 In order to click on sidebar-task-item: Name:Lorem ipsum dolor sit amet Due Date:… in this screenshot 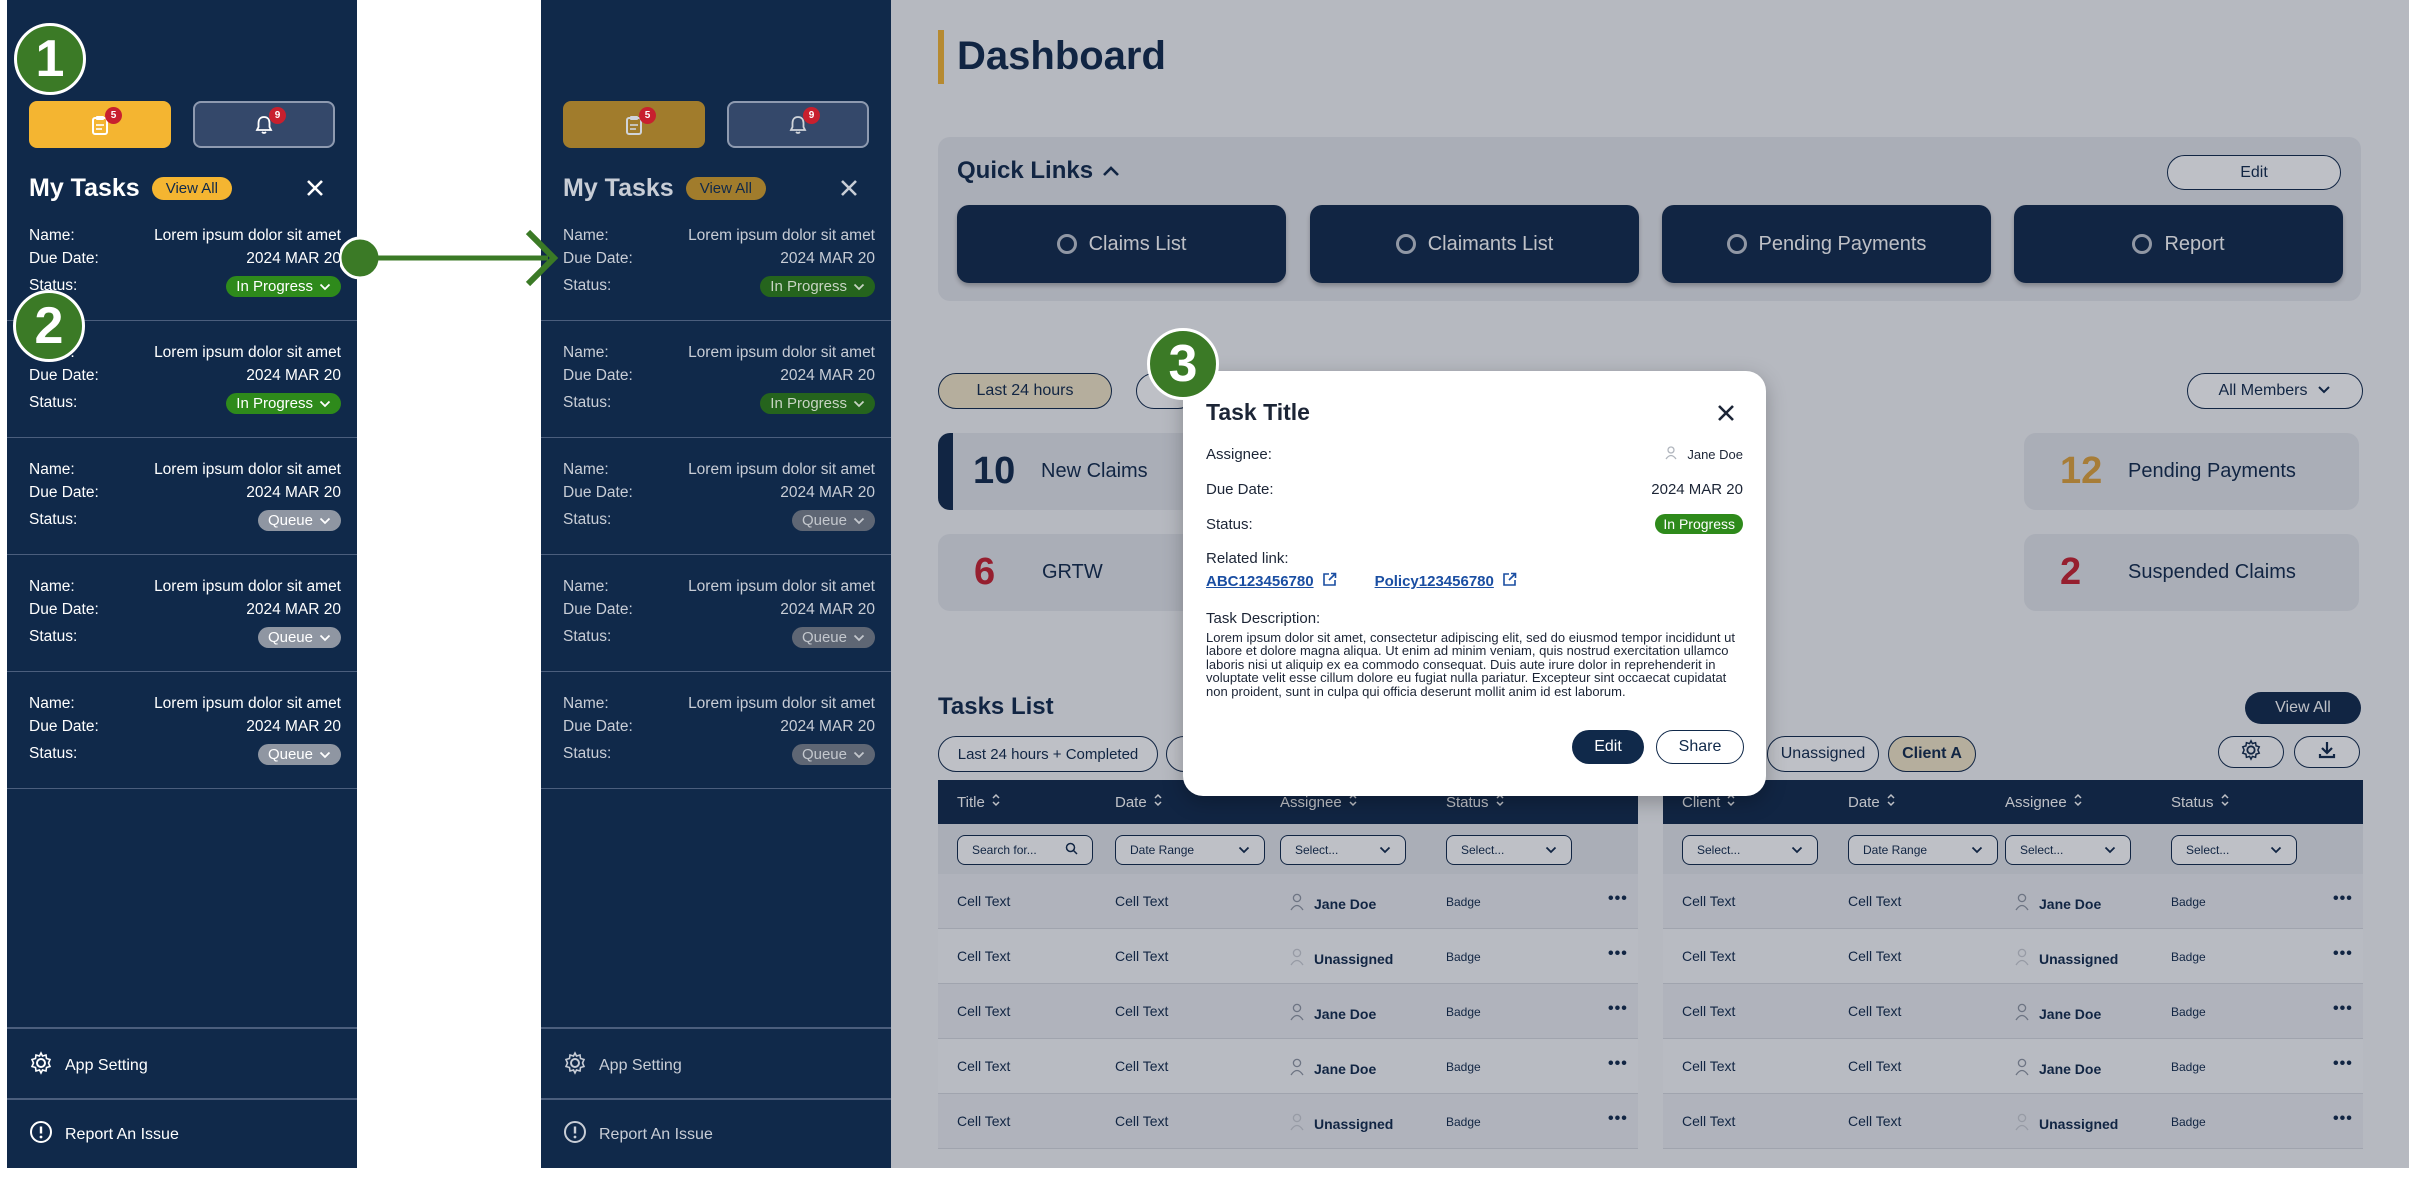, I will do `click(716, 263)`.